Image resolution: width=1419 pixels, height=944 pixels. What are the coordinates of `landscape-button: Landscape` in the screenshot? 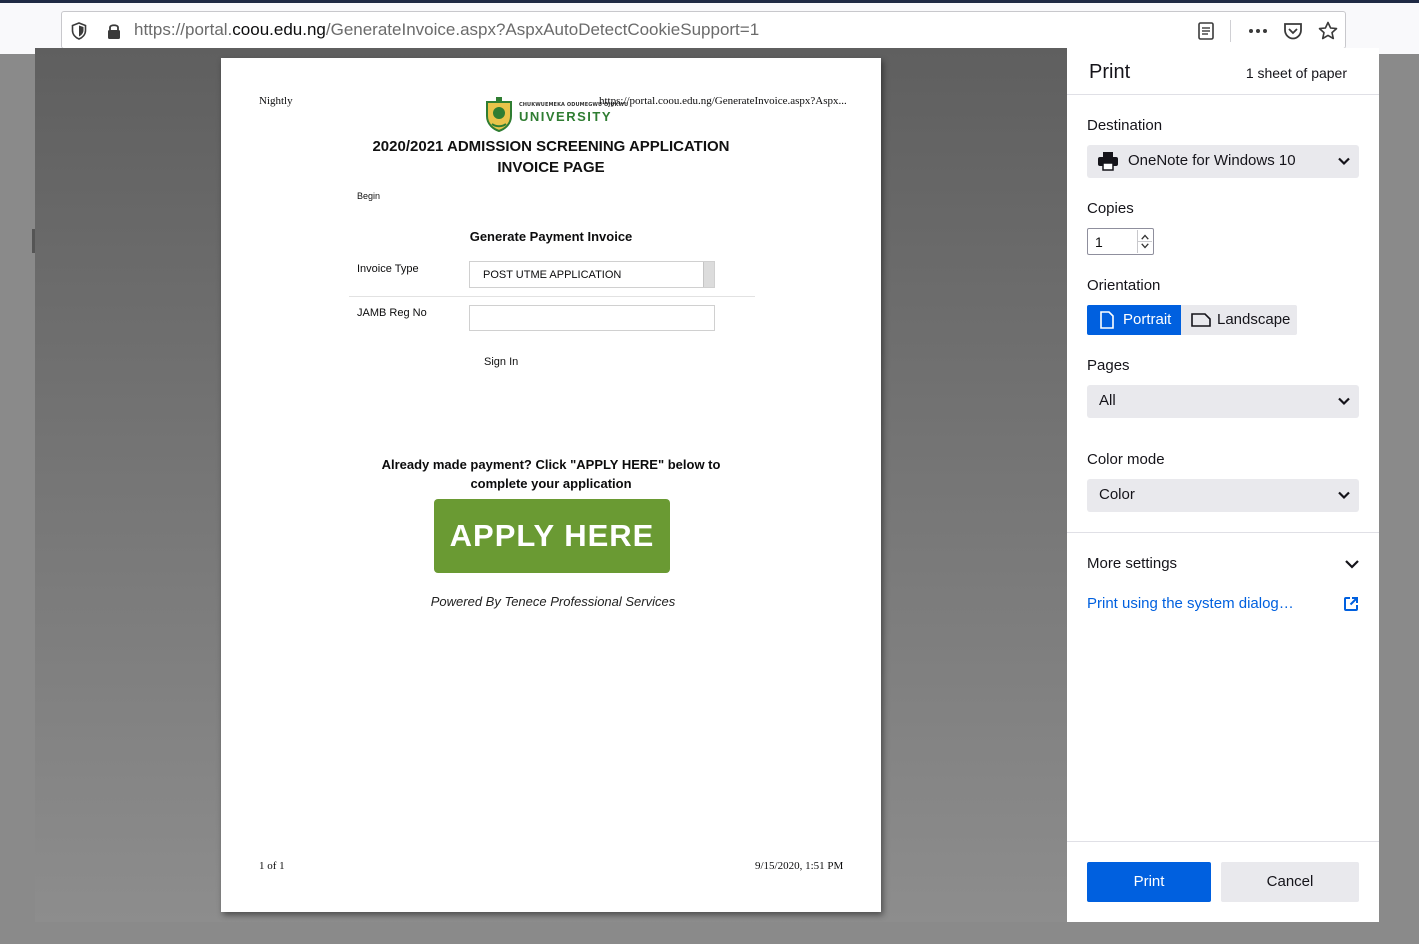 It's located at (1239, 320).